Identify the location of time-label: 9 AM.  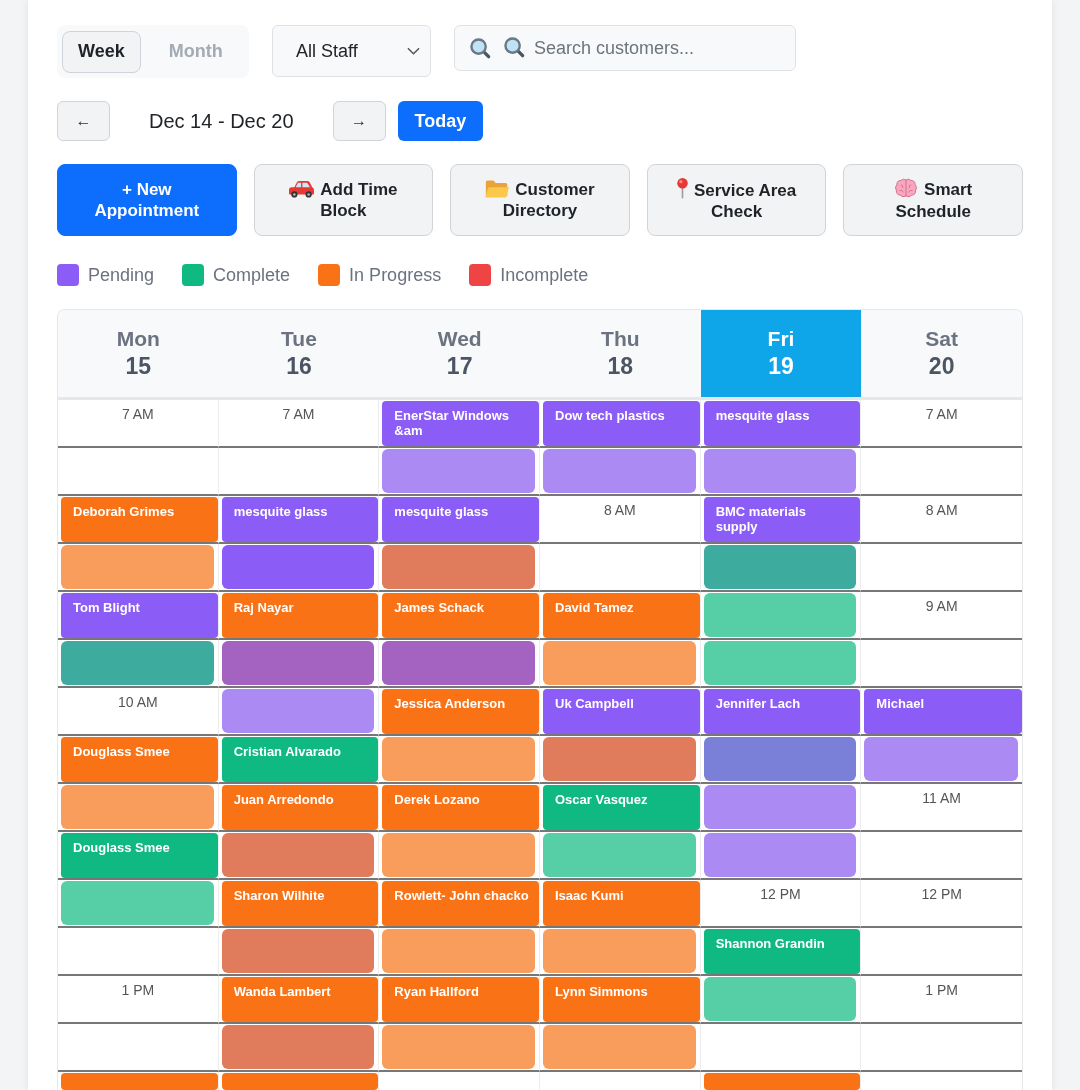
(941, 606).